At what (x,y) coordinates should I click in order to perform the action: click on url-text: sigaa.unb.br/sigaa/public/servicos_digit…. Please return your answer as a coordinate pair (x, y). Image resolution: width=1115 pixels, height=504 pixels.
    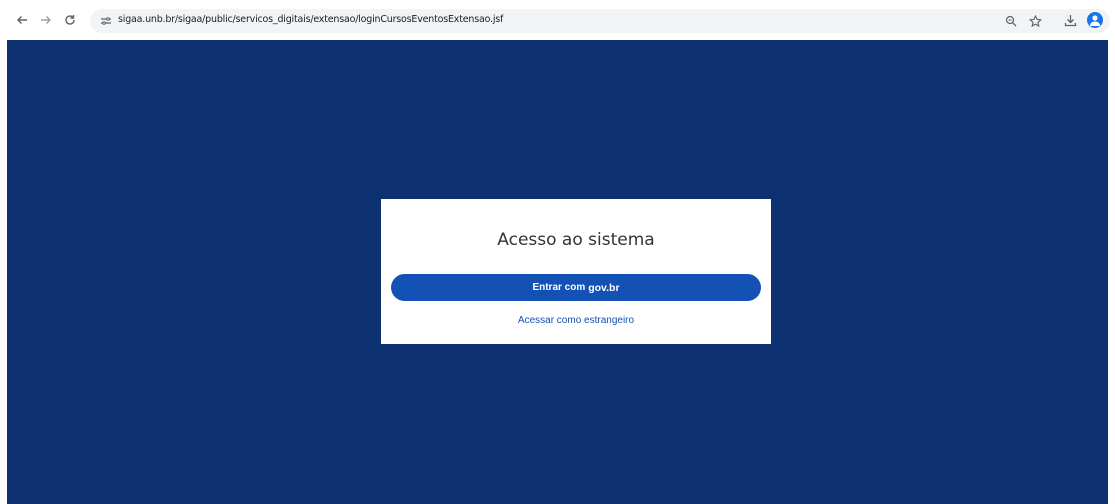
    Looking at the image, I should click on (310, 19).